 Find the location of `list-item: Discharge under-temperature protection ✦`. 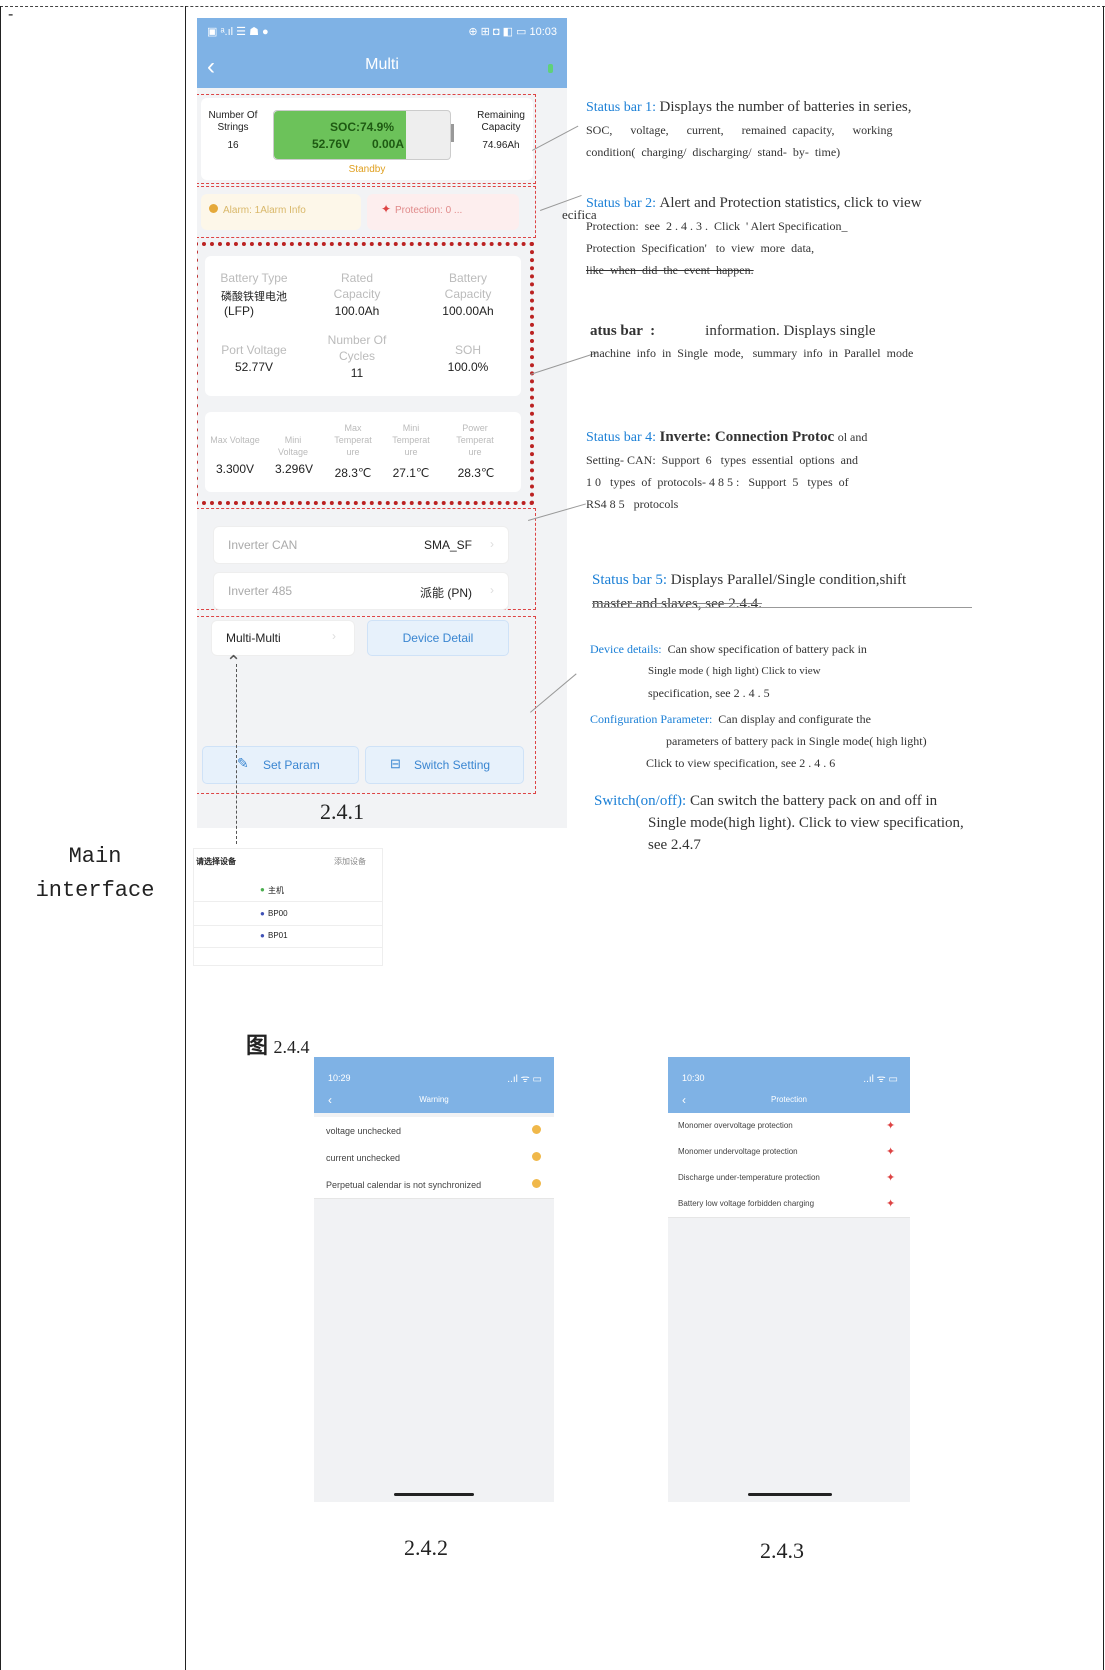

list-item: Discharge under-temperature protection ✦ is located at coordinates (789, 1178).